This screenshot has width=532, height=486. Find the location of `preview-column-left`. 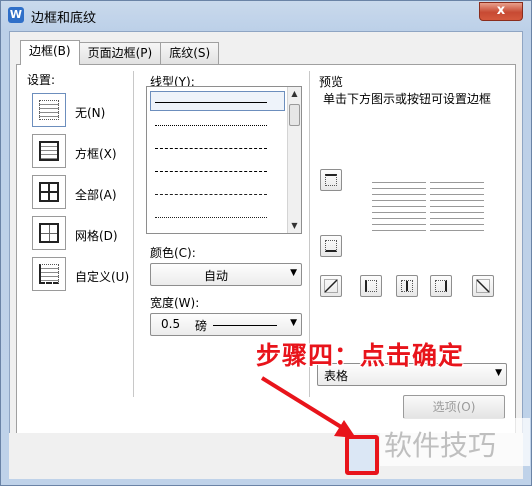

preview-column-left is located at coordinates (399, 209).